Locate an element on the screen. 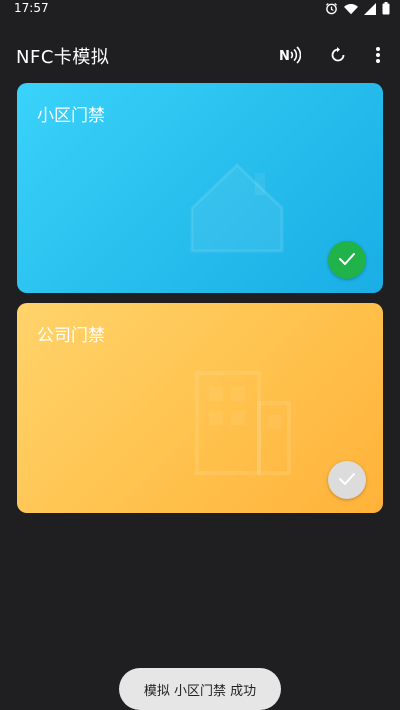  selected-check-button is located at coordinates (347, 260).